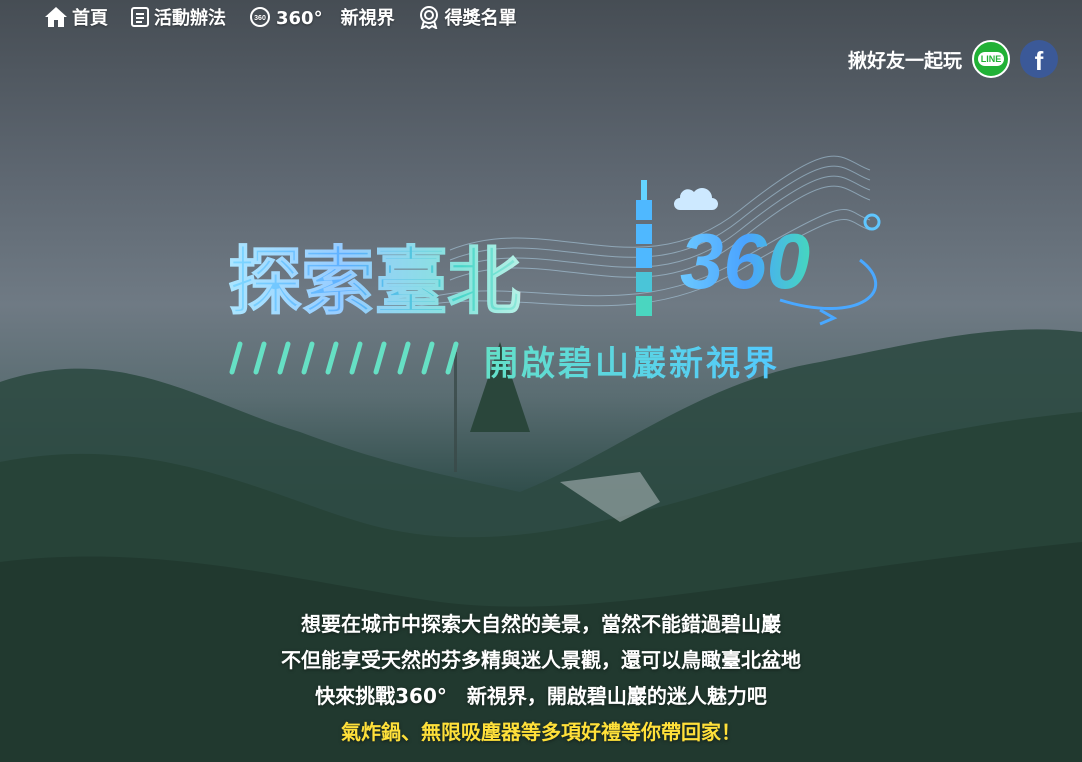 This screenshot has height=762, width=1082. I want to click on nav-item-winners: 得獎名單, so click(467, 17).